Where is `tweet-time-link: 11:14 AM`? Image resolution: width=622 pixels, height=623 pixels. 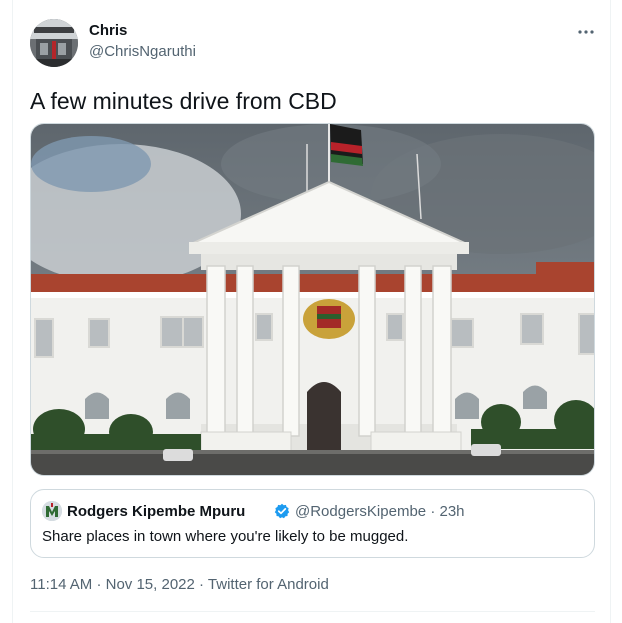
tweet-time-link: 11:14 AM is located at coordinates (61, 584).